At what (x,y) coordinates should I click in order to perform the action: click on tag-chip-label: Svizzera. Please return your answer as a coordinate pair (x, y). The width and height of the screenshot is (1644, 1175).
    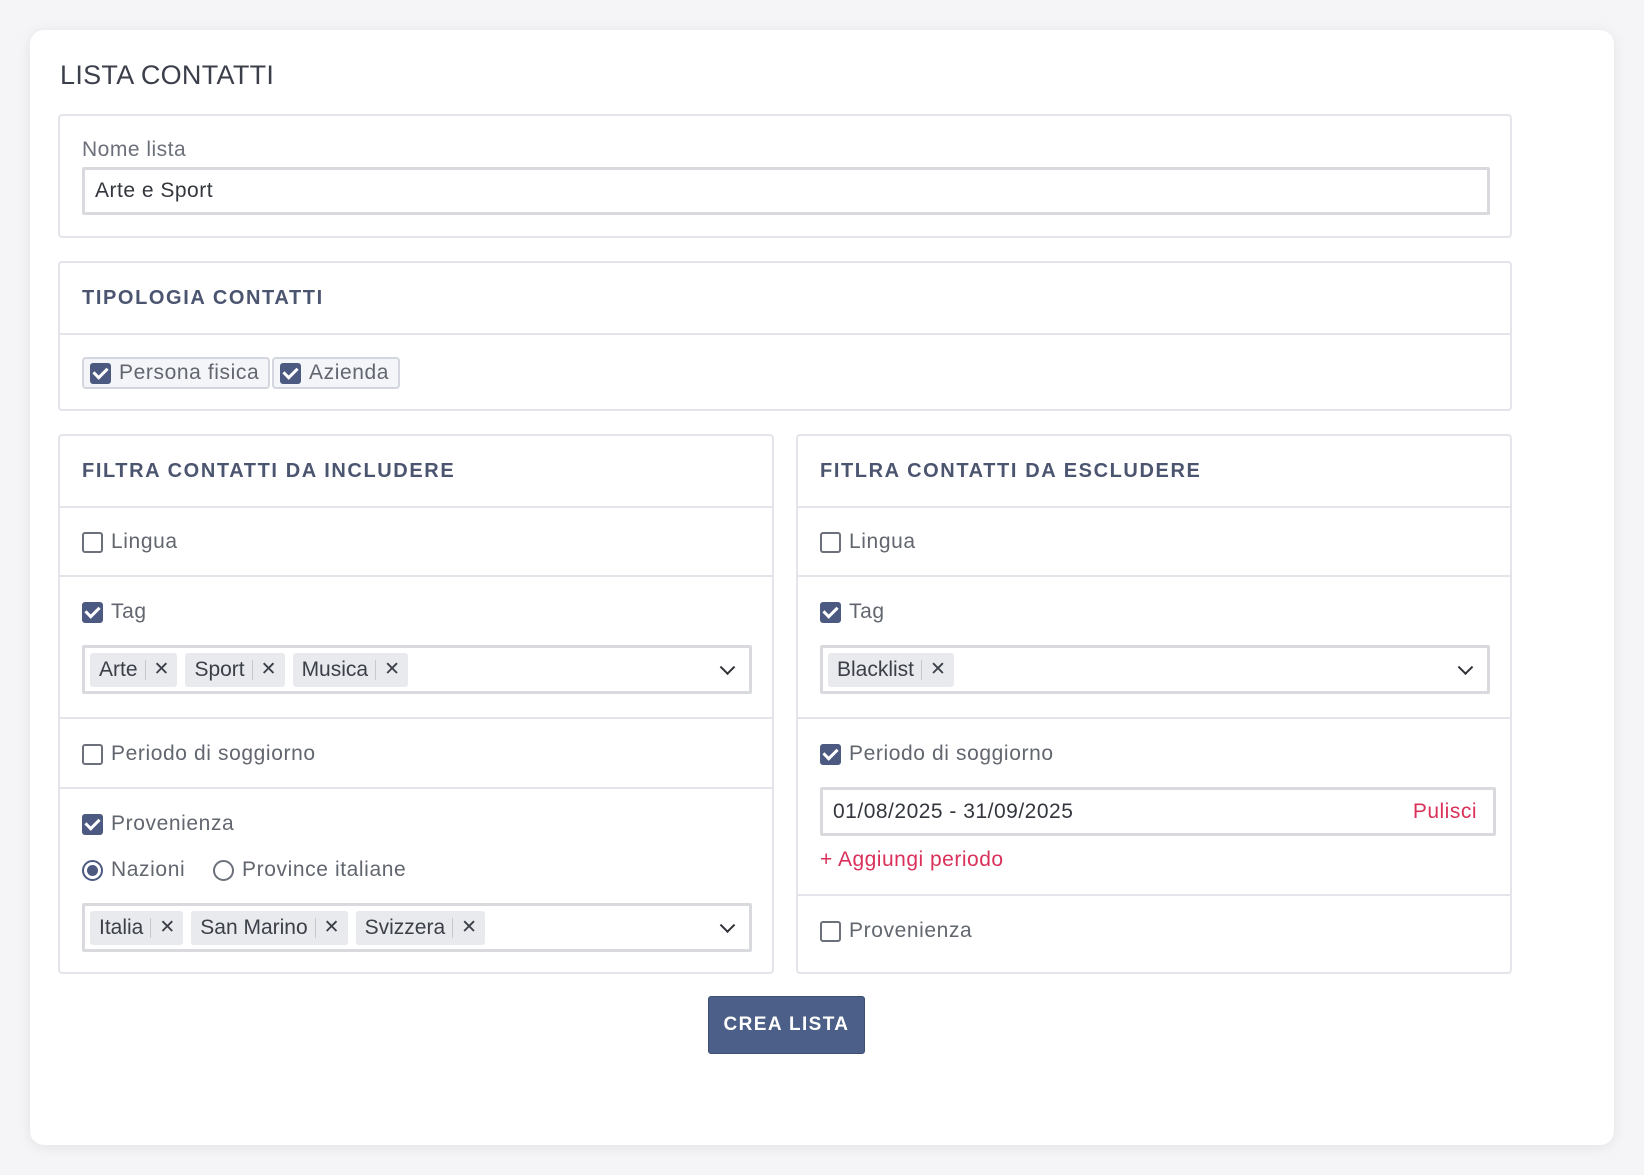
    Looking at the image, I should click on (405, 927).